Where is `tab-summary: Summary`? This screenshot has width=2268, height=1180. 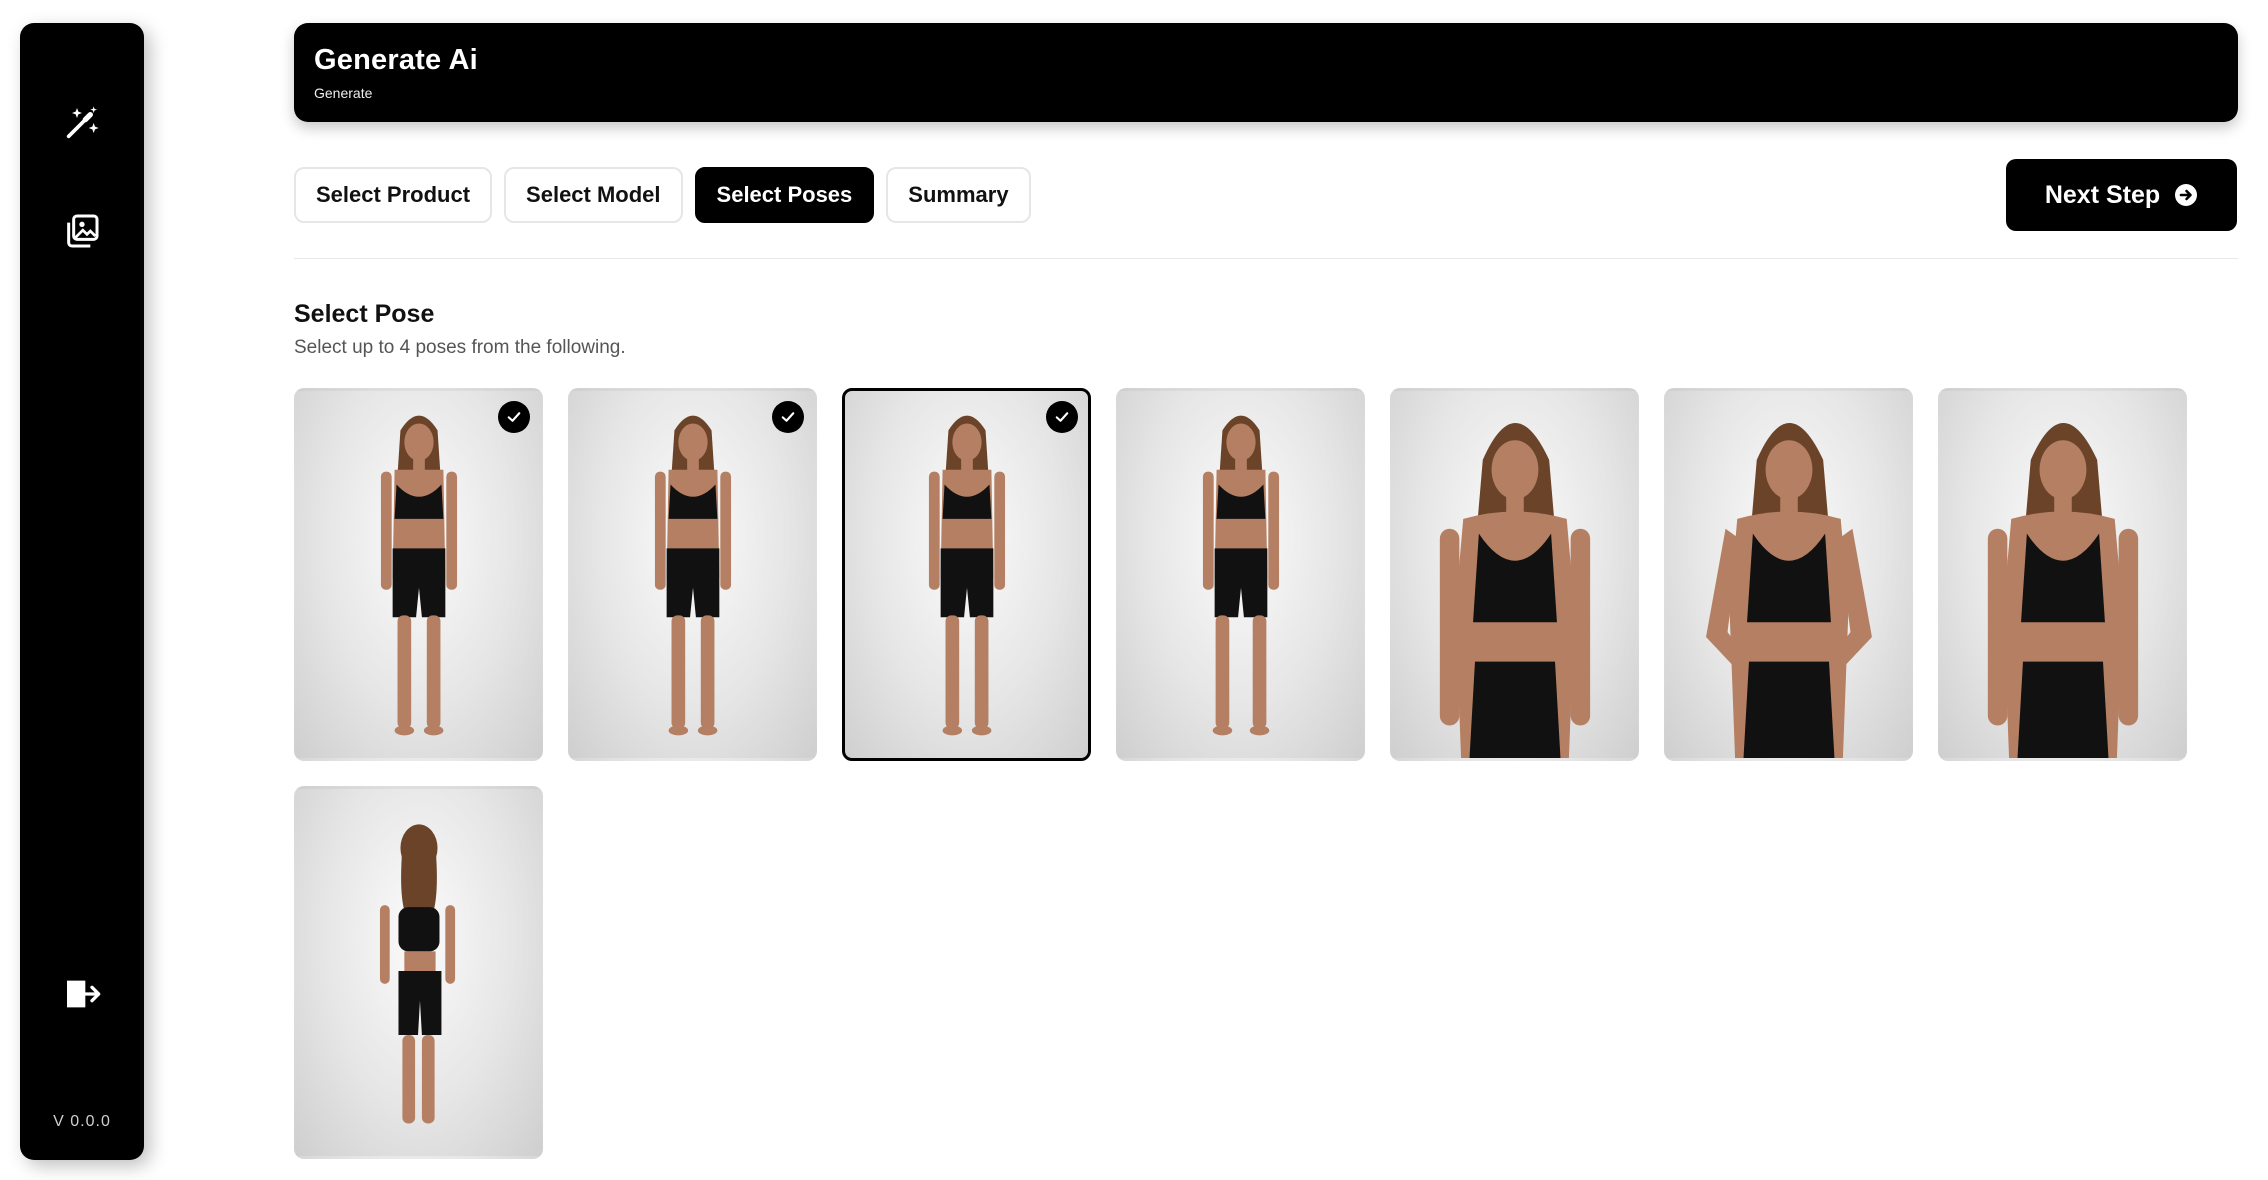
tab-summary: Summary is located at coordinates (958, 195).